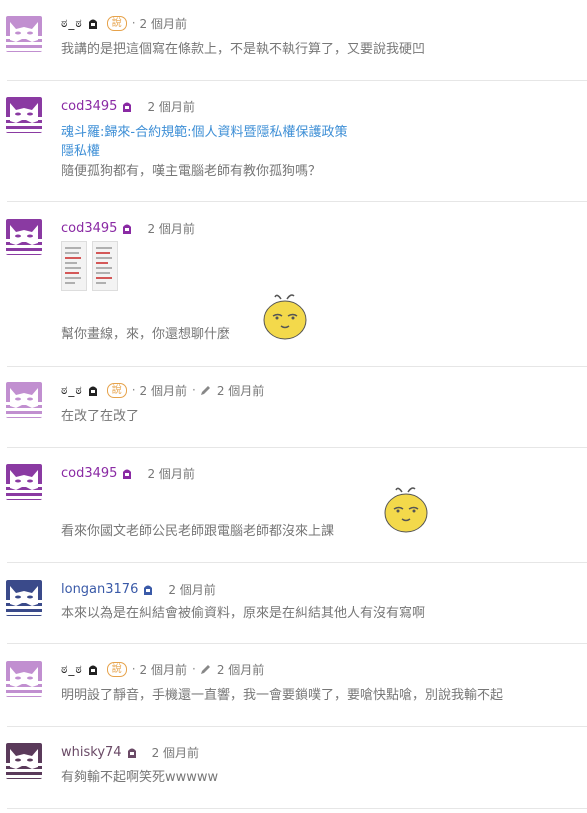 This screenshot has width=587, height=813. I want to click on comment-text: 在改了在改了, so click(100, 416).